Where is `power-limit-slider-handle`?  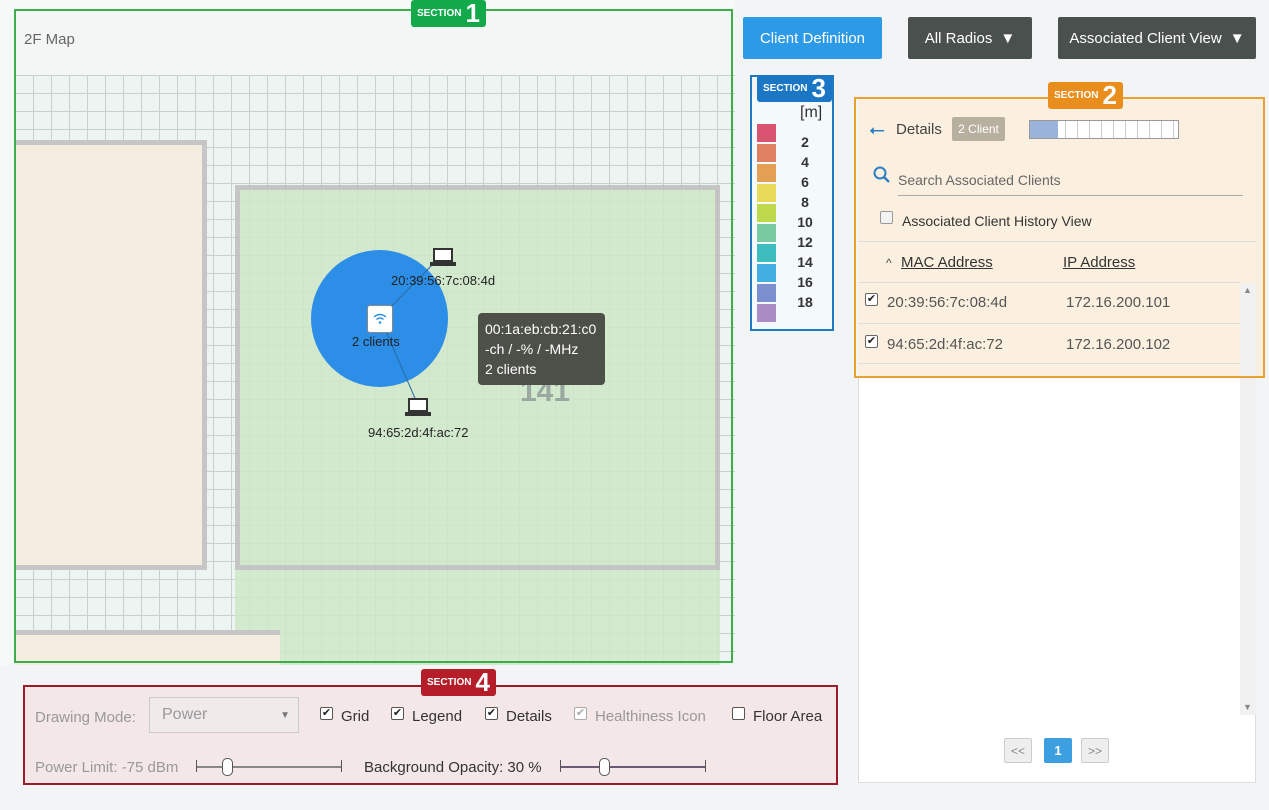 power-limit-slider-handle is located at coordinates (227, 767).